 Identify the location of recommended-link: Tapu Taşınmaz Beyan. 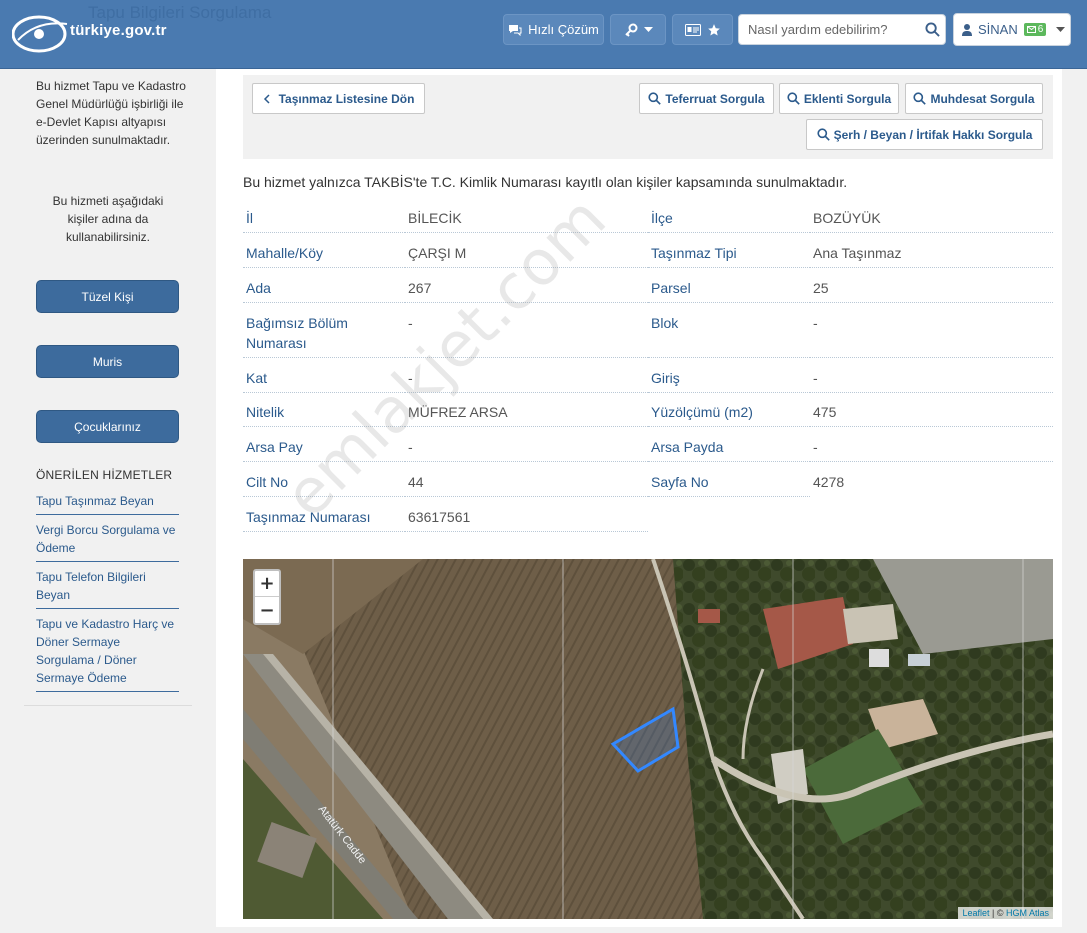
(107, 502).